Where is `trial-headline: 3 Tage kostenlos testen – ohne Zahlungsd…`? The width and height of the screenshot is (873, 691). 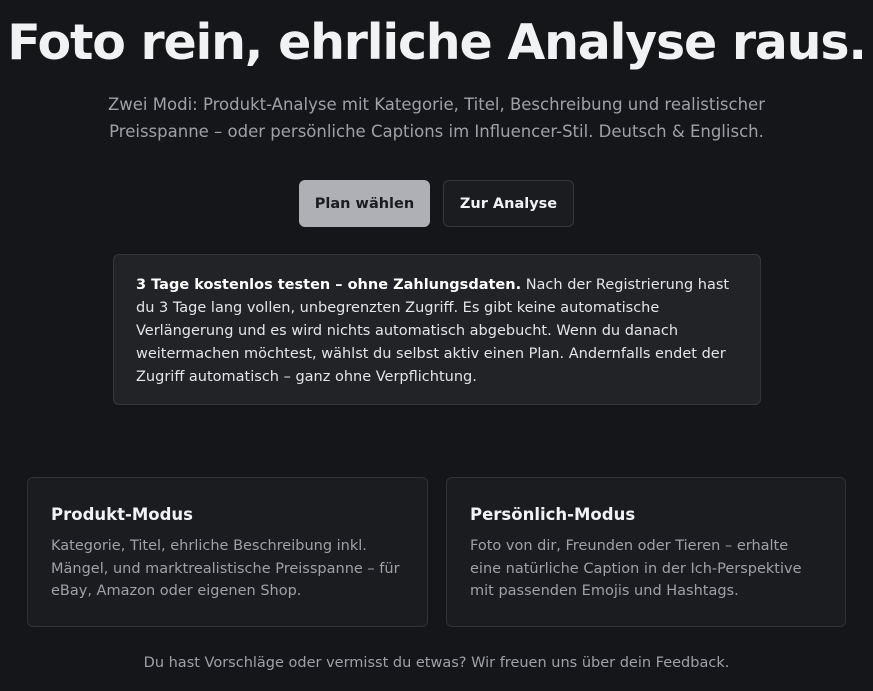
trial-headline: 3 Tage kostenlos testen – ohne Zahlungsd… is located at coordinates (329, 285).